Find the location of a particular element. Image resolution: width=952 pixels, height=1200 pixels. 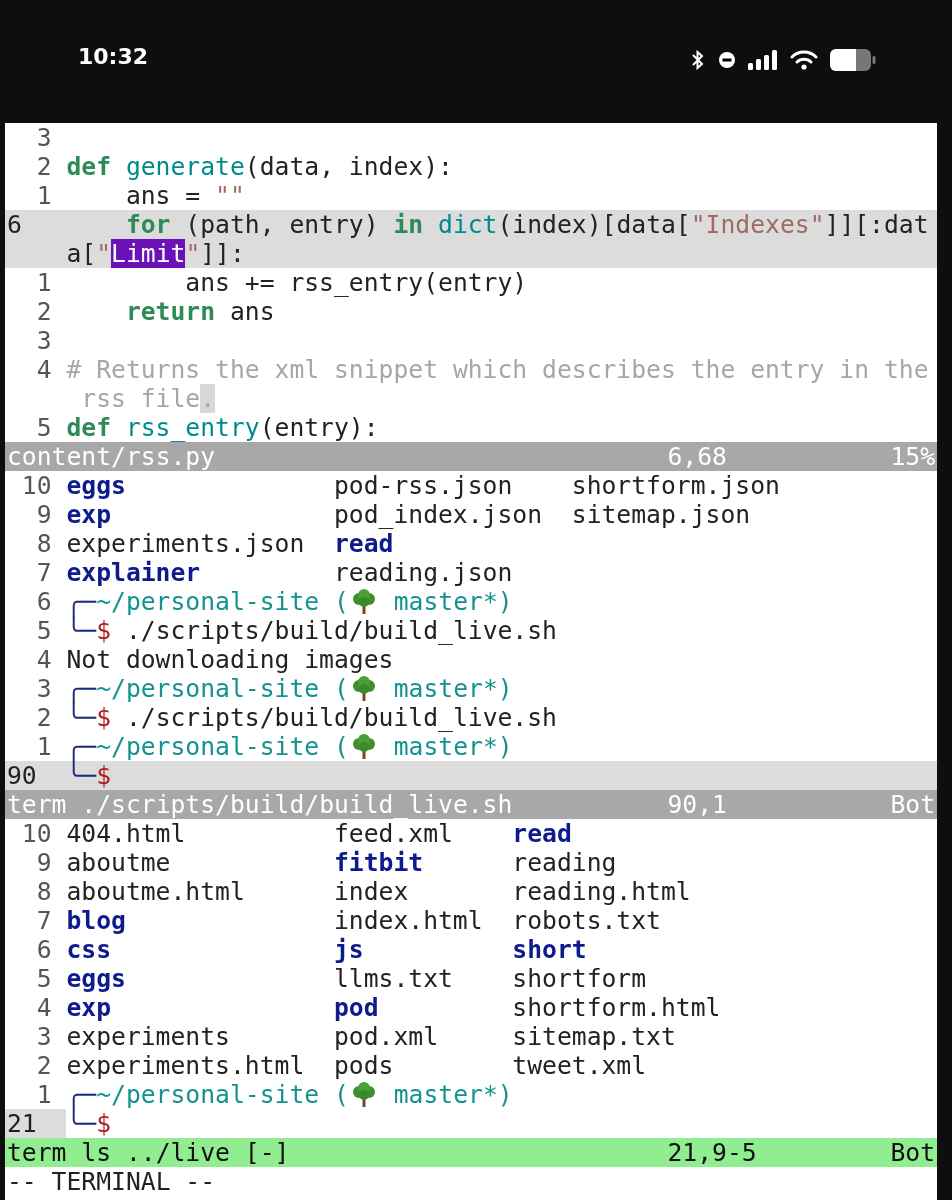

file-name: pods is located at coordinates (364, 1065).